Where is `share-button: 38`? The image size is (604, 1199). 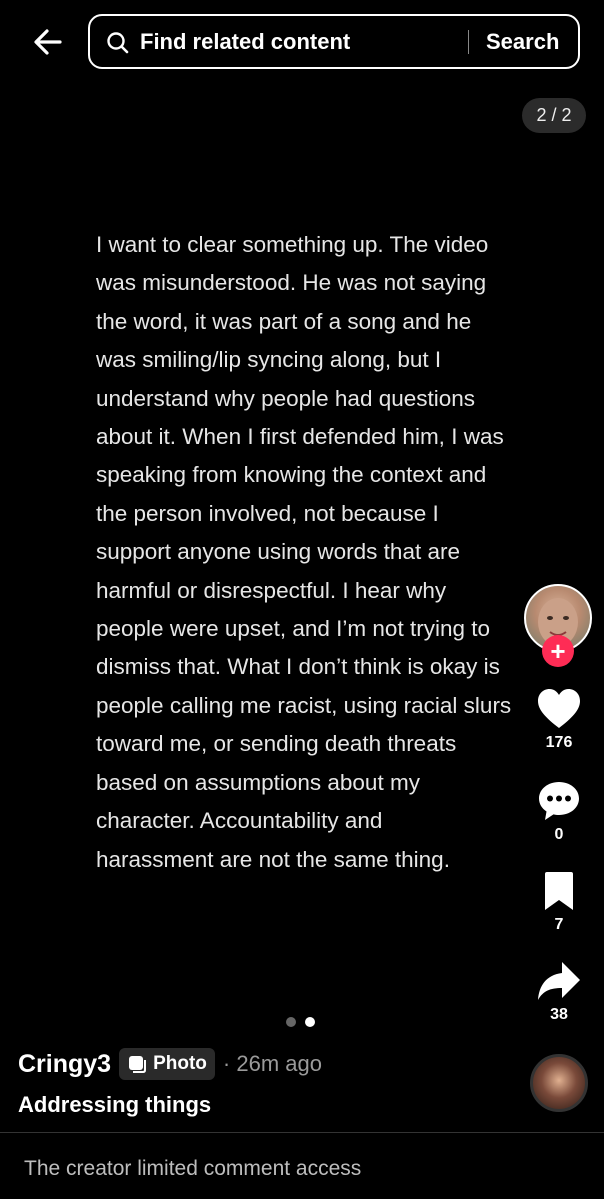
share-button: 38 is located at coordinates (559, 992).